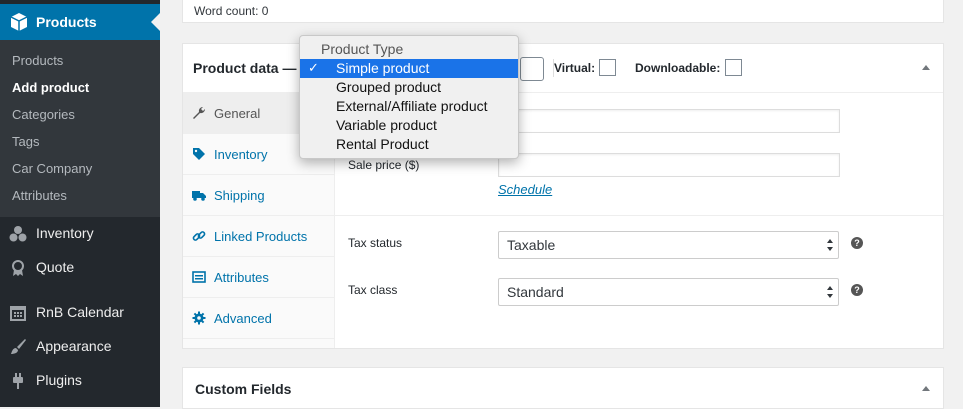 The height and width of the screenshot is (409, 963). Describe the element at coordinates (531, 245) in the screenshot. I see `tax-status-value: Taxable` at that location.